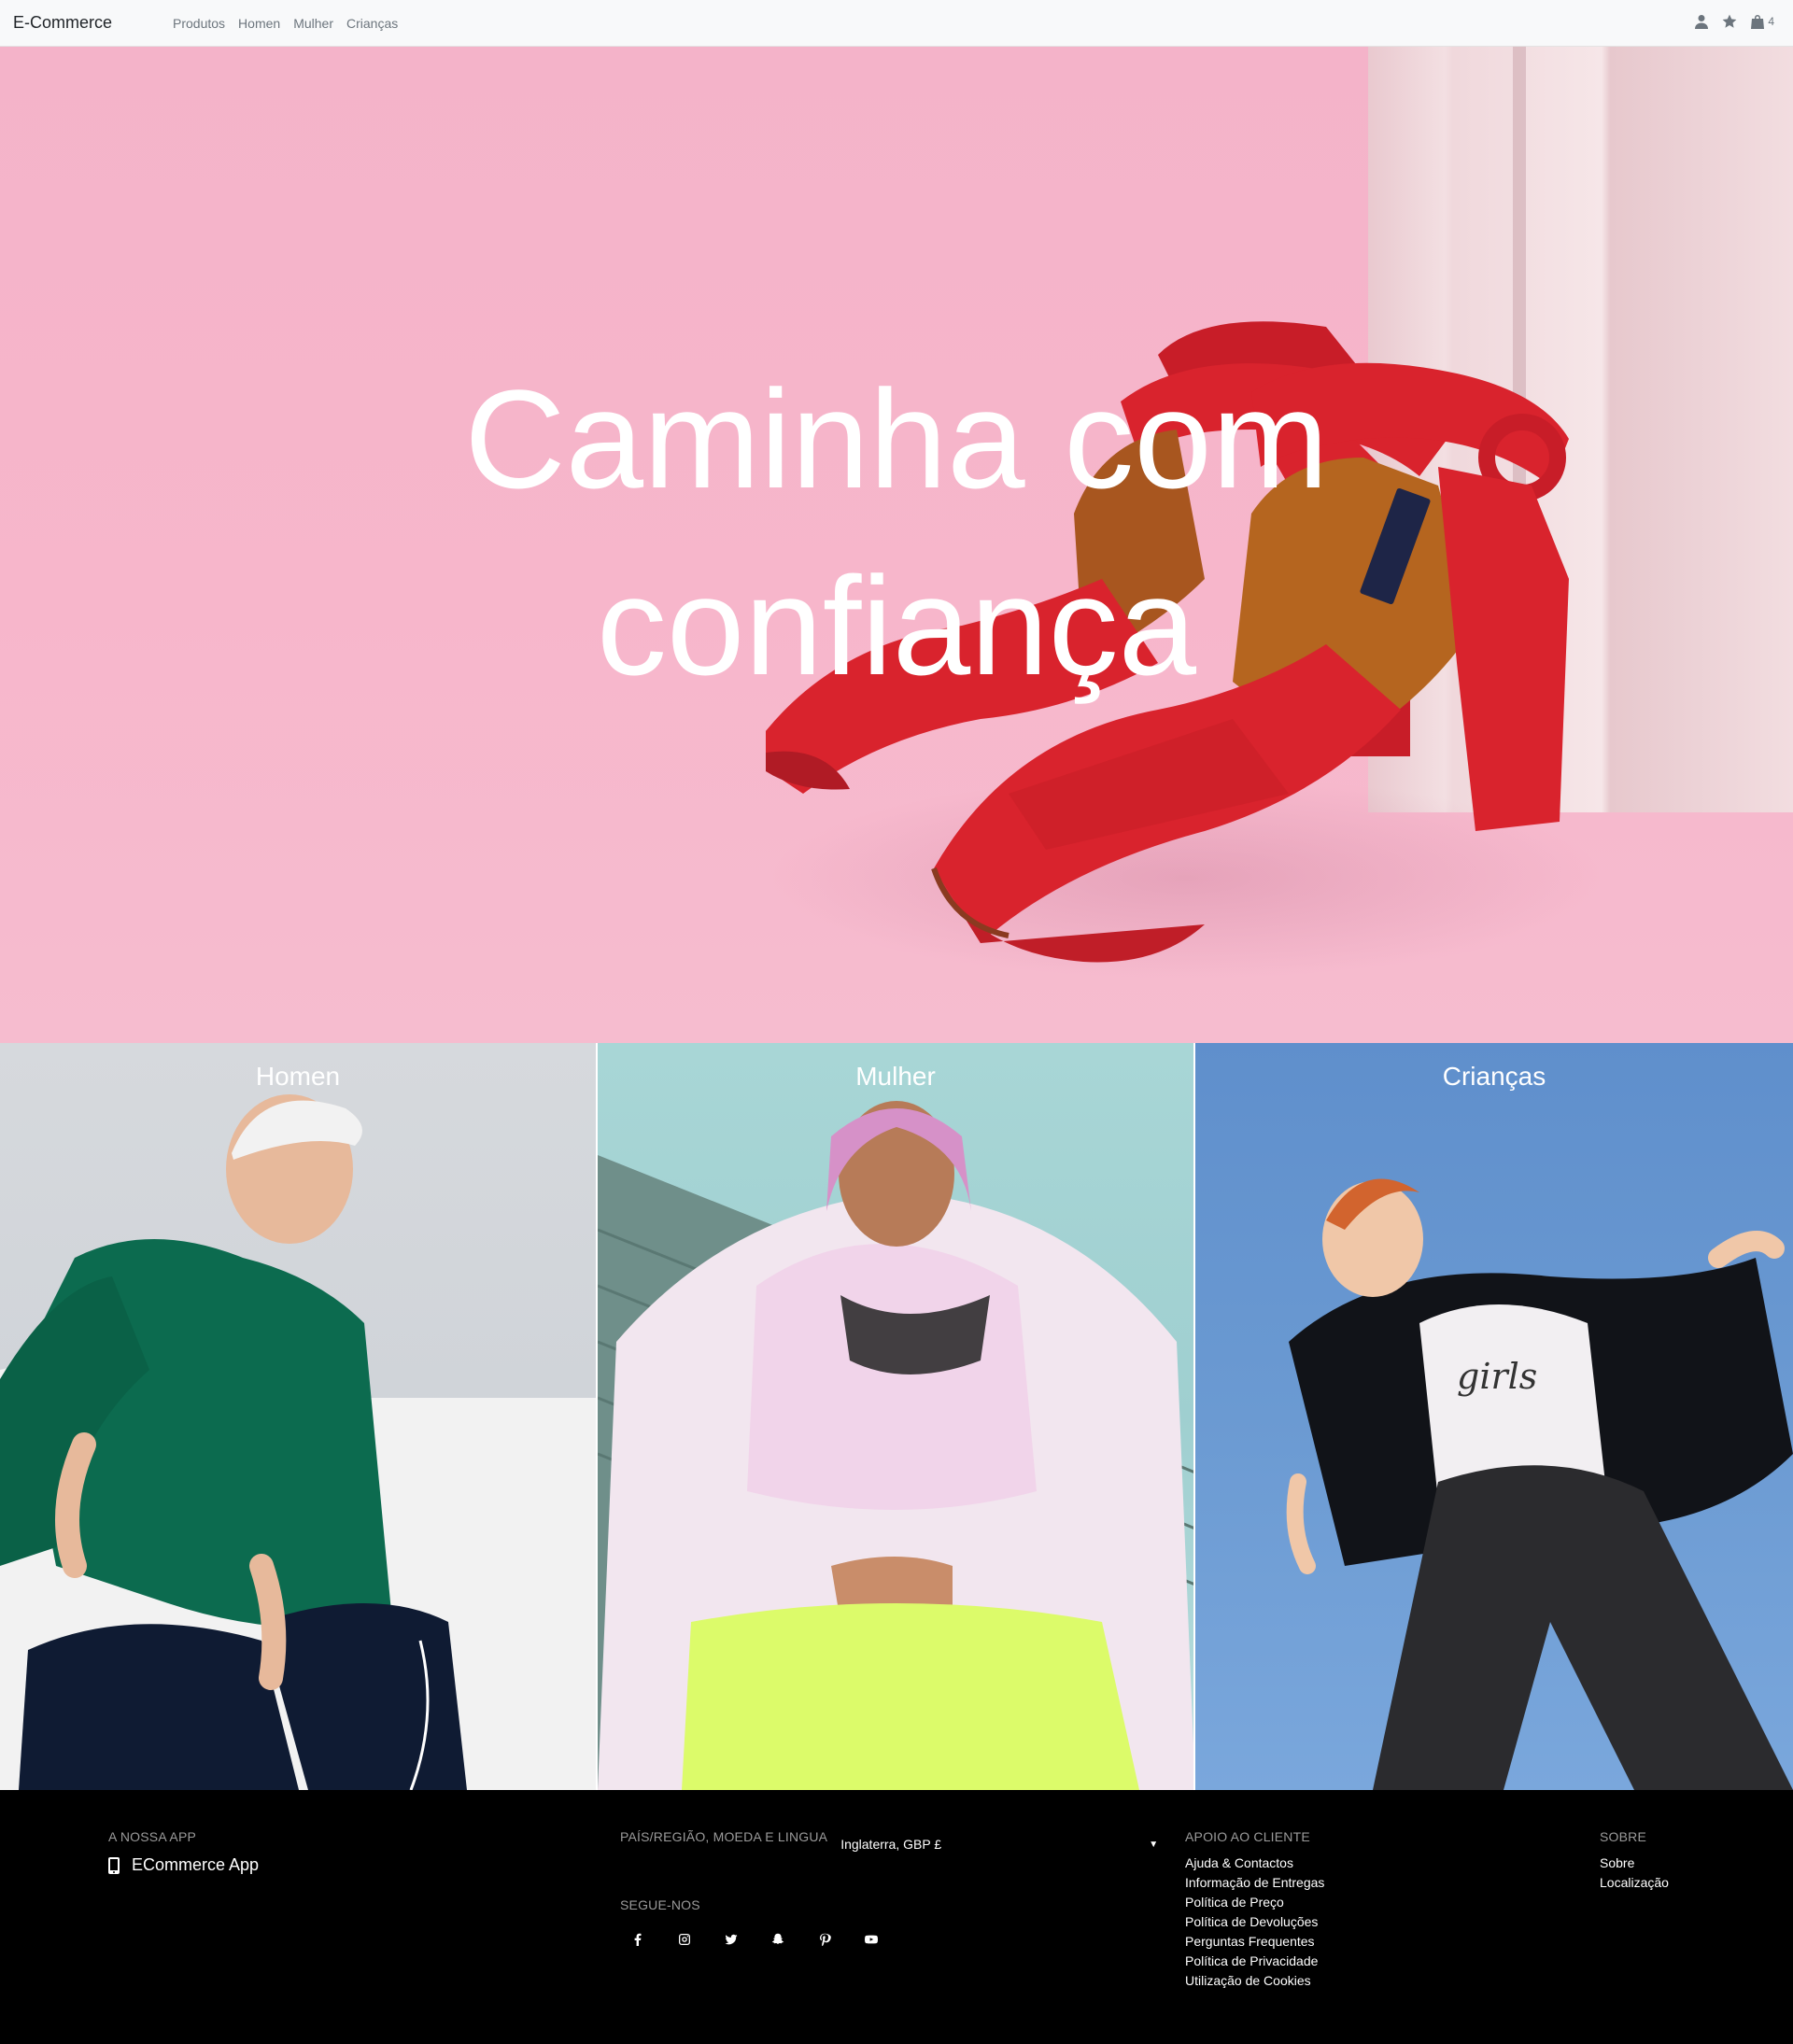 This screenshot has height=2044, width=1793. I want to click on twitter-icon, so click(737, 1939).